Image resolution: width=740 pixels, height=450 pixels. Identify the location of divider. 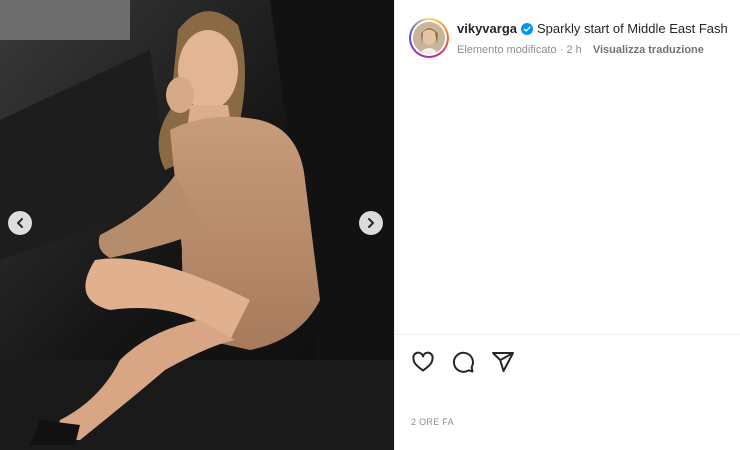
(567, 334).